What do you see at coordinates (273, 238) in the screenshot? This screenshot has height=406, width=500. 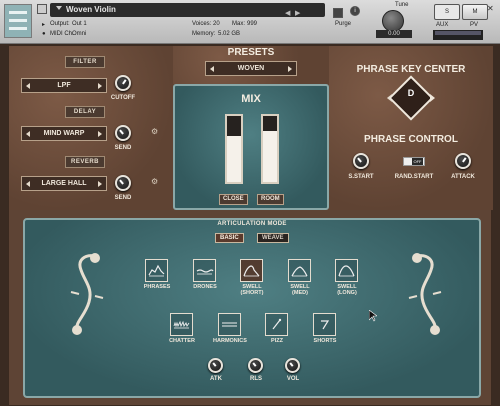 I see `mode-weave-button: WEAVE` at bounding box center [273, 238].